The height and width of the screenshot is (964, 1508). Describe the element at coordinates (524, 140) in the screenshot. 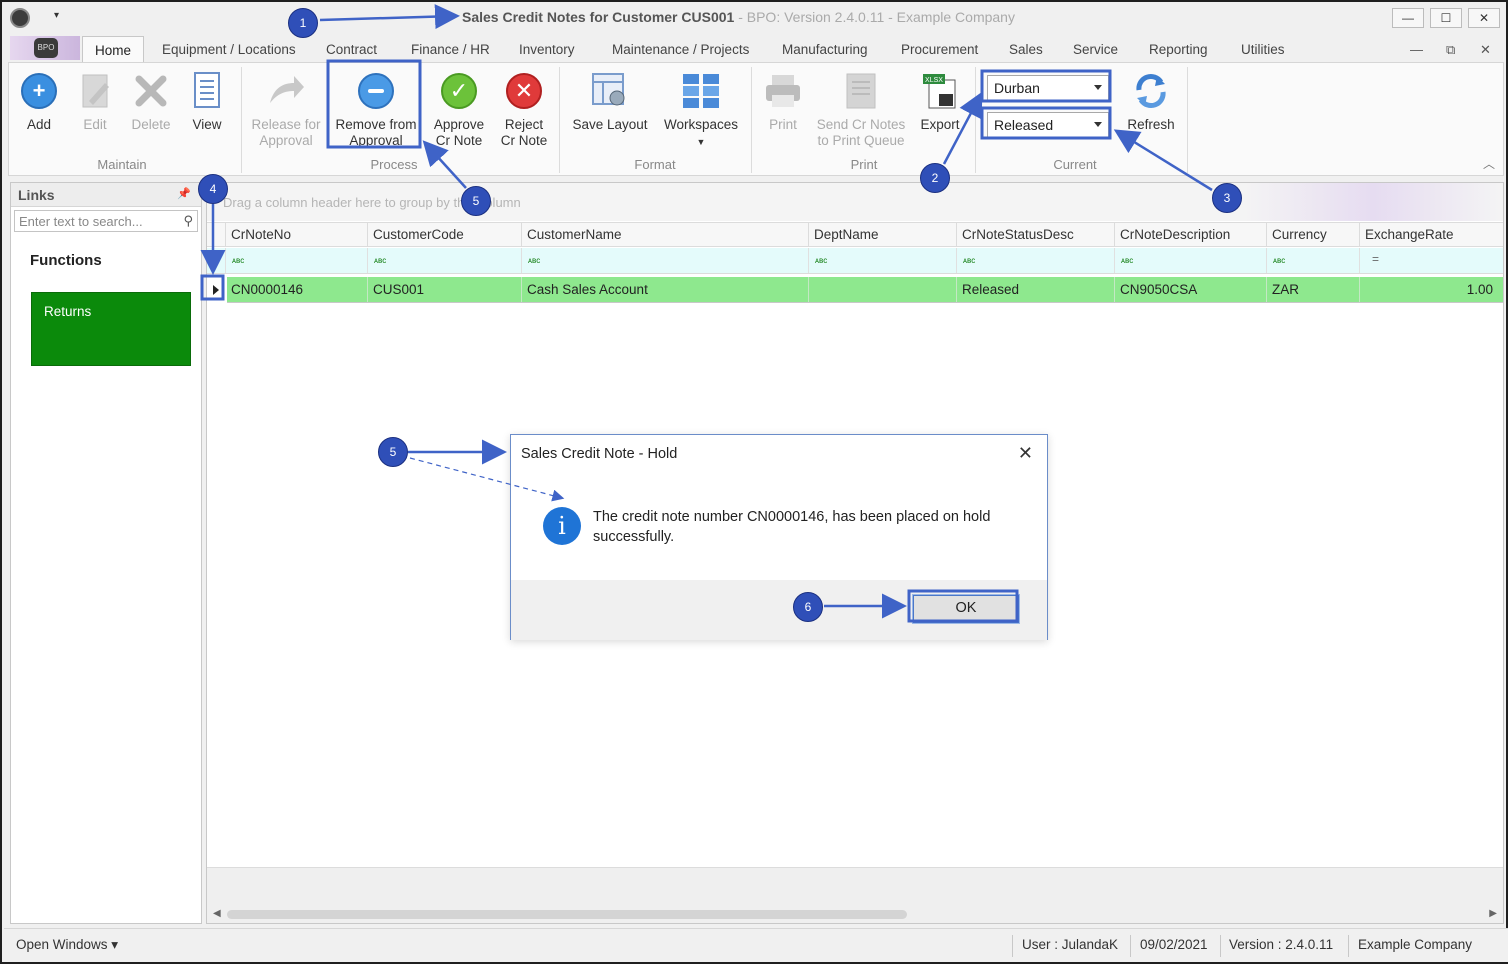

I see `reject-label-2: Cr Note` at that location.